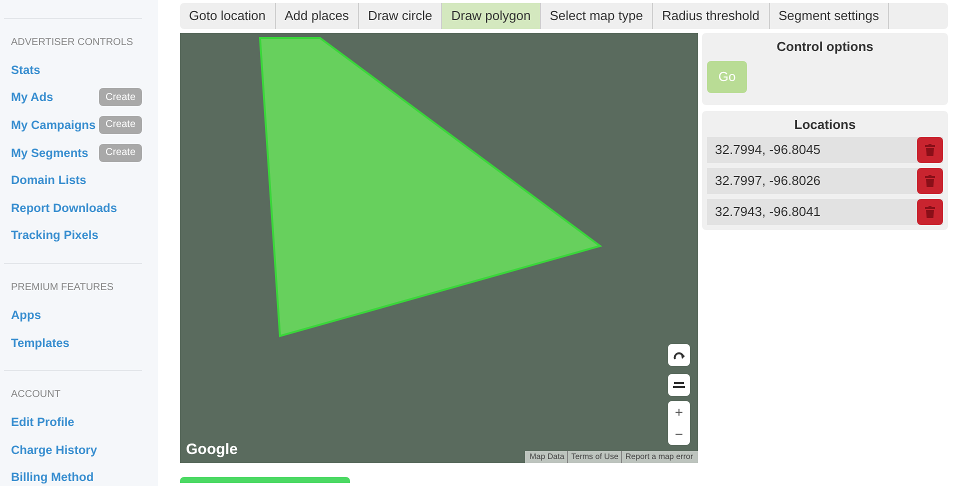 This screenshot has height=486, width=960. What do you see at coordinates (491, 16) in the screenshot?
I see `map-tab: Draw polygon` at bounding box center [491, 16].